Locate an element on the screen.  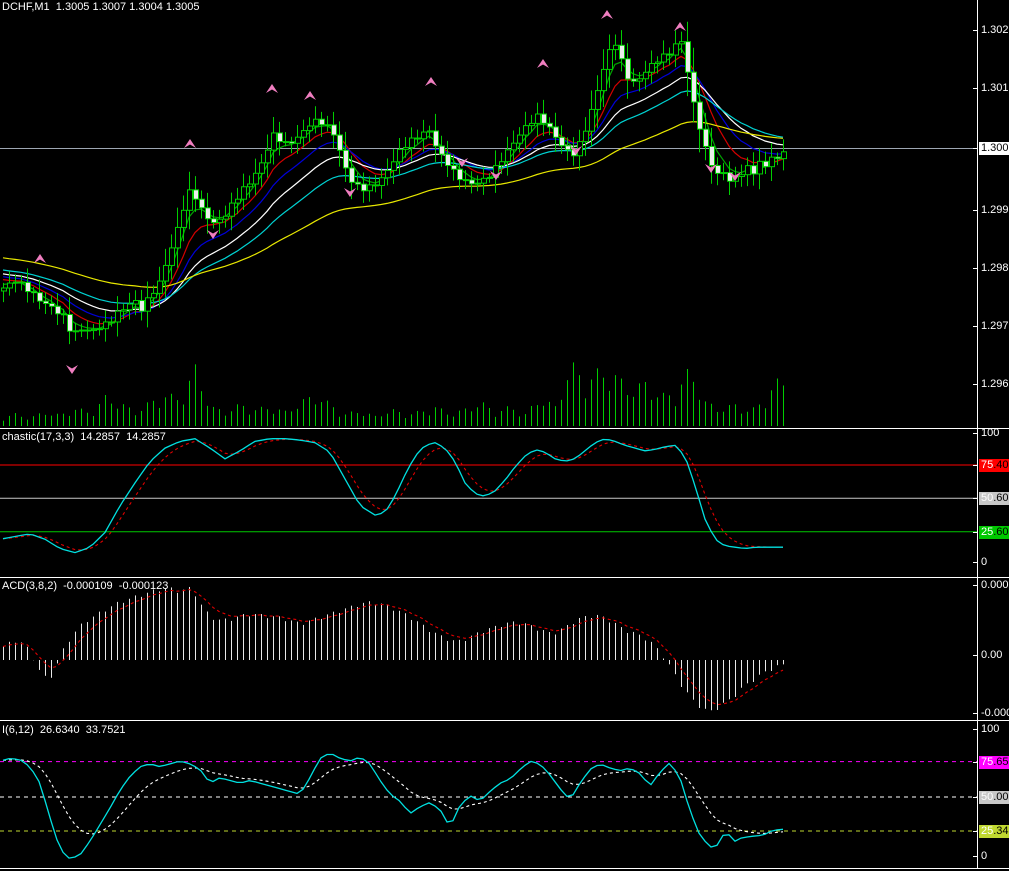
axis-label: 1.3025 is located at coordinates (995, 30).